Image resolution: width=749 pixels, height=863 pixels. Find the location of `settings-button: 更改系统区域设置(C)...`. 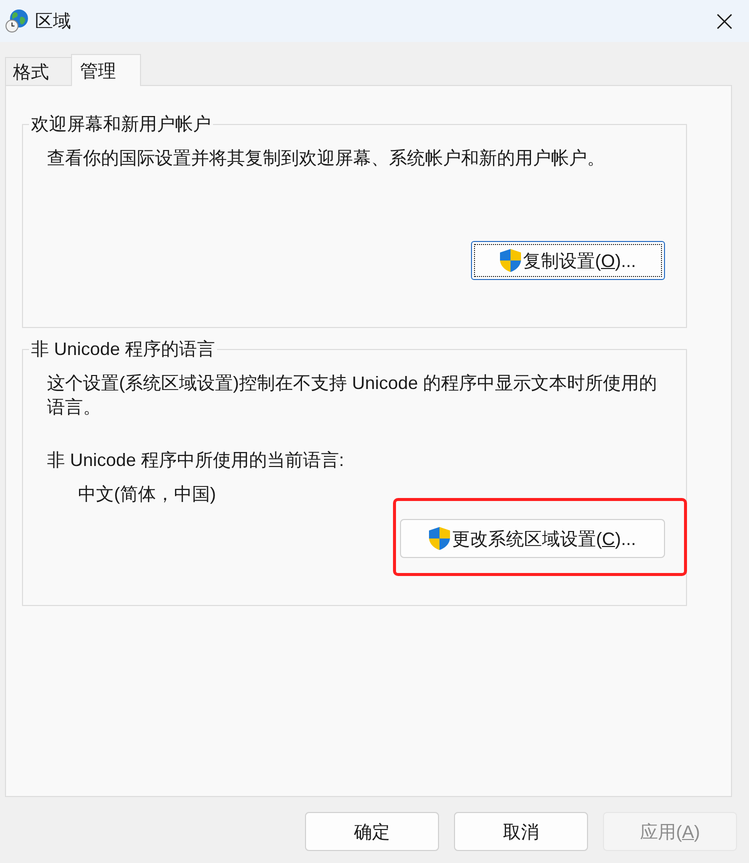

settings-button: 更改系统区域设置(C)... is located at coordinates (532, 538).